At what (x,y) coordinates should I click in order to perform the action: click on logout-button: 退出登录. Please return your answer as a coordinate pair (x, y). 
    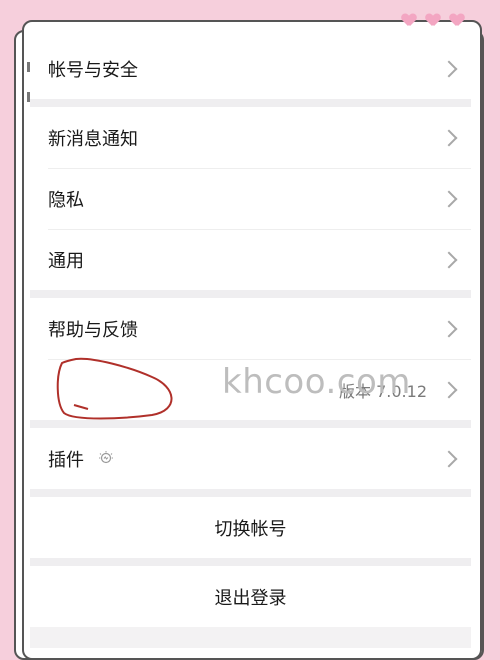
    Looking at the image, I should click on (250, 596).